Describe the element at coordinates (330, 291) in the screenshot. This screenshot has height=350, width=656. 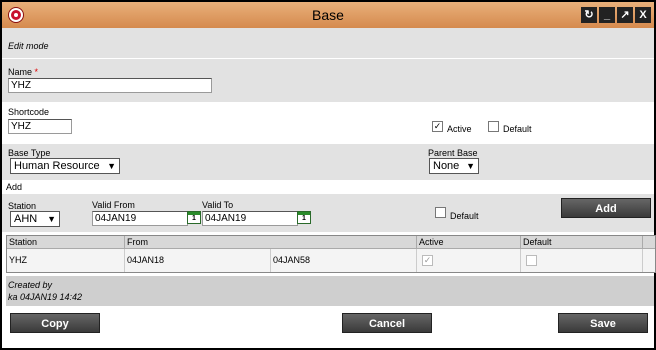
I see `created-info: Created by ka 04JAN19 14:42` at that location.